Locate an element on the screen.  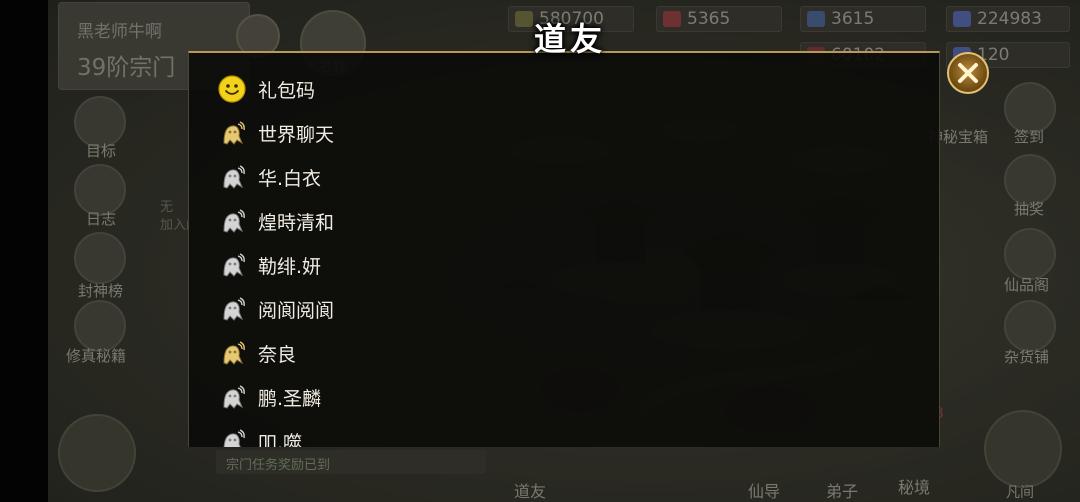
friend-name: 鹏.圣麟 is located at coordinates (290, 399).